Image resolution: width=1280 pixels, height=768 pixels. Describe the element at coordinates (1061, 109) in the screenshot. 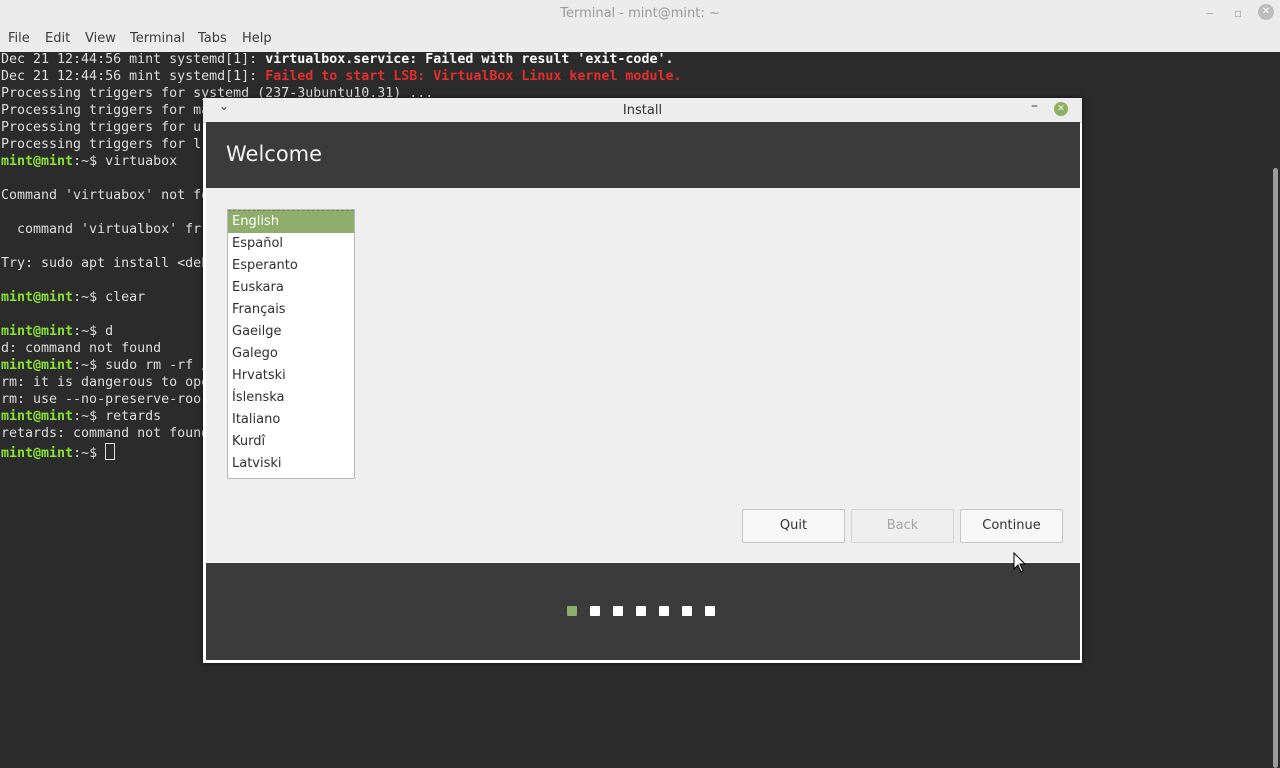

I see `install-close-button: ✕` at that location.